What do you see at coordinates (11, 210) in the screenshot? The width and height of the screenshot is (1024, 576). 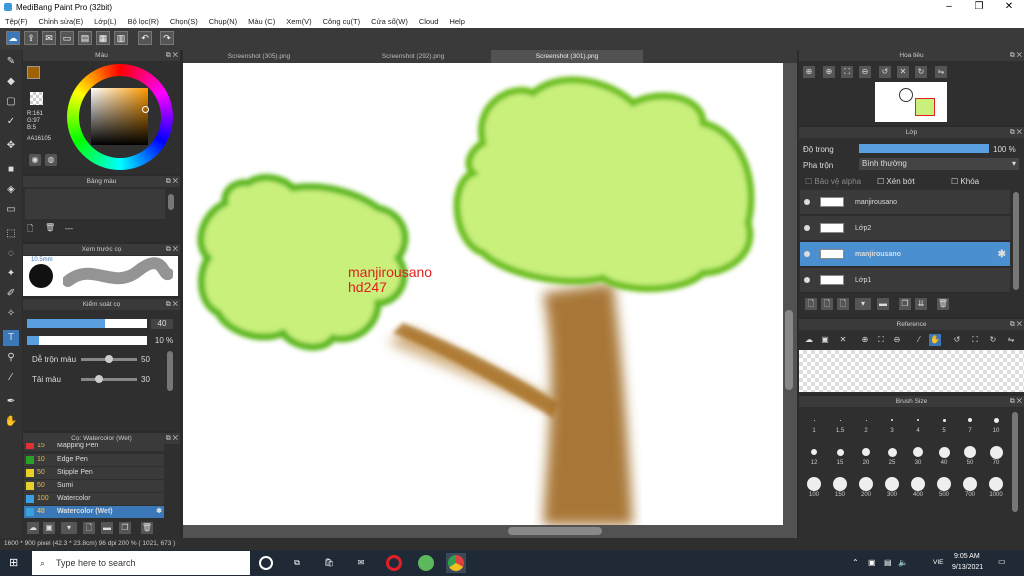 I see `gradient-tool-icon: ▭` at bounding box center [11, 210].